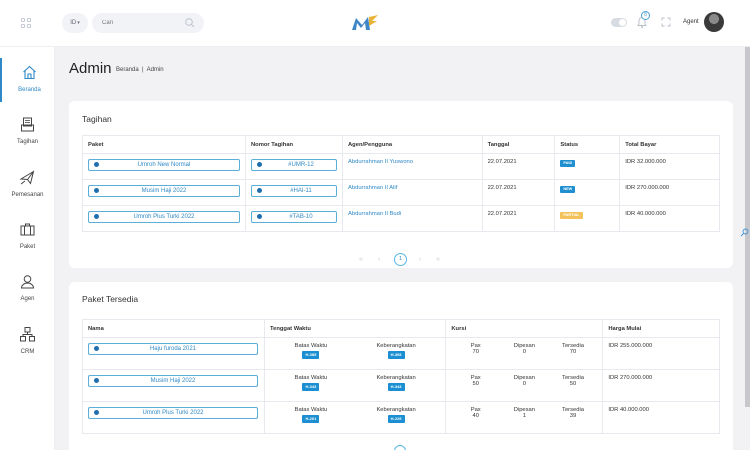  I want to click on agent-link: Abdurrahman II Budi, so click(374, 214).